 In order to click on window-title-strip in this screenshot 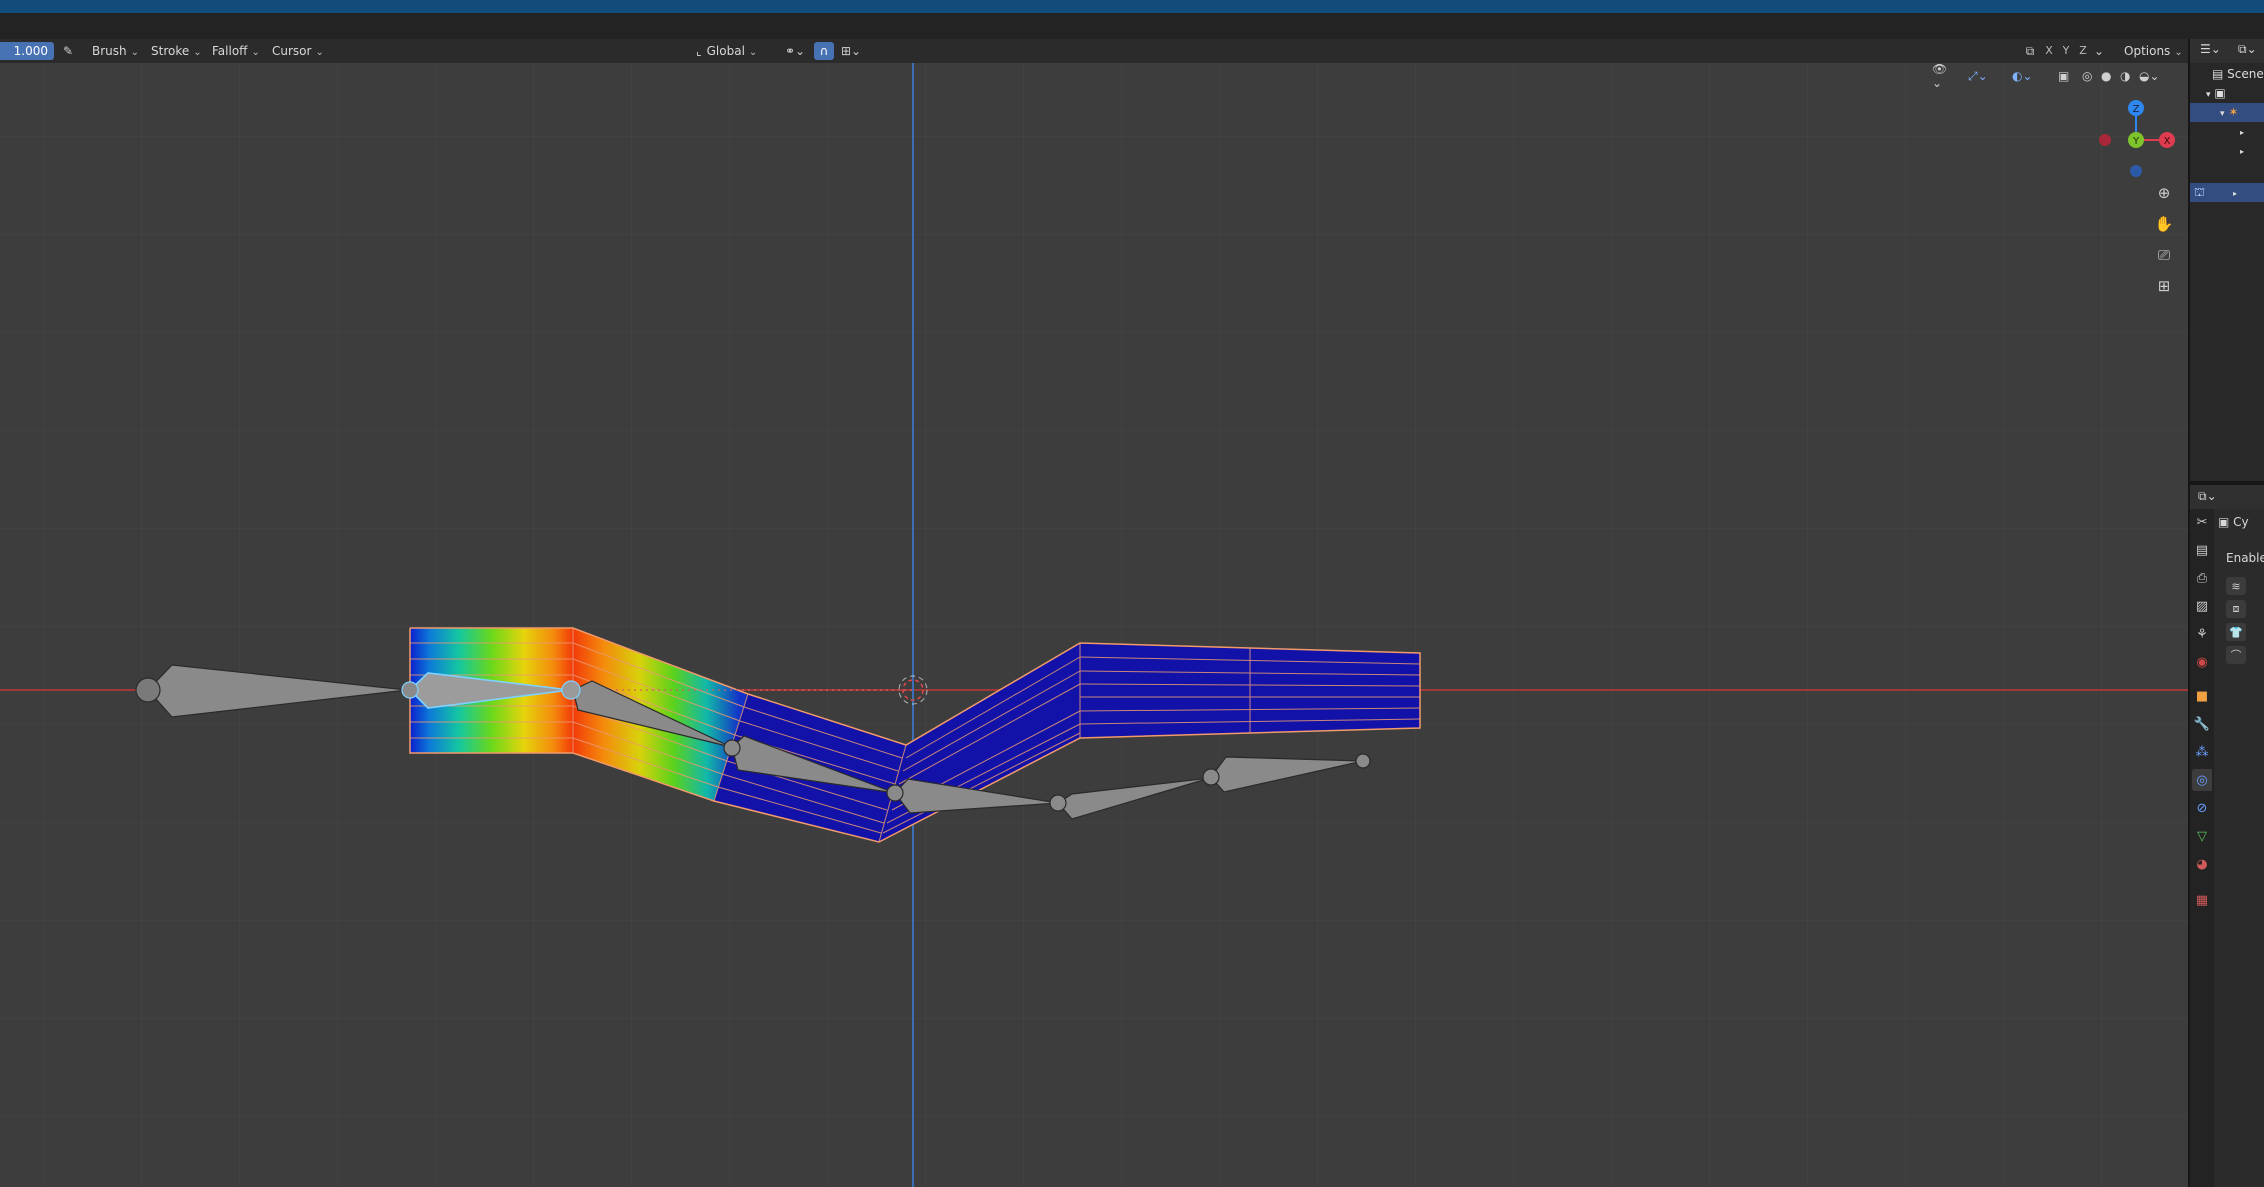, I will do `click(1132, 6)`.